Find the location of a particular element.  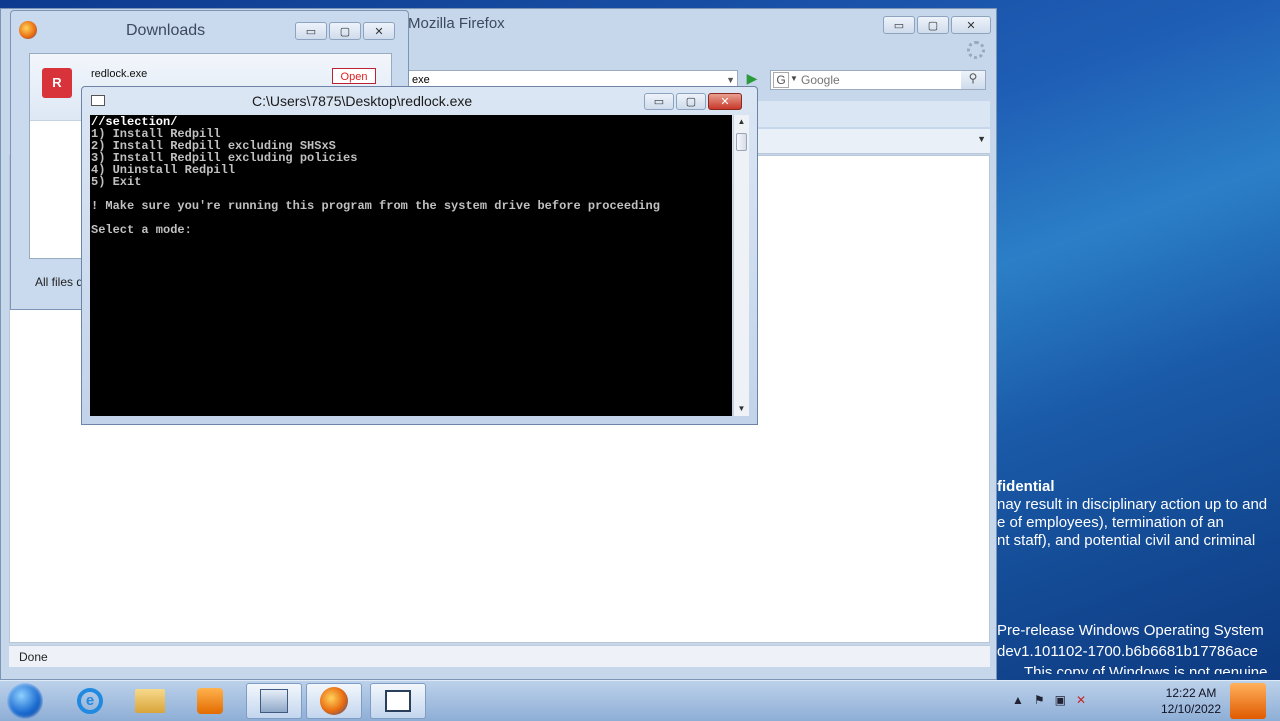

engine-dropdown-icon: ▼ is located at coordinates (794, 78).